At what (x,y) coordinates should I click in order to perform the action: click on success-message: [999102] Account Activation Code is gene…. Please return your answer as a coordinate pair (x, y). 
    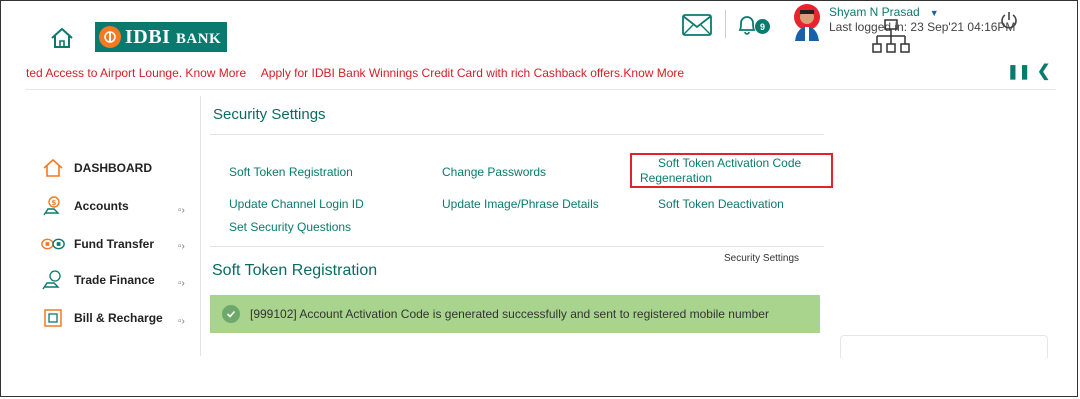
    Looking at the image, I should click on (509, 314).